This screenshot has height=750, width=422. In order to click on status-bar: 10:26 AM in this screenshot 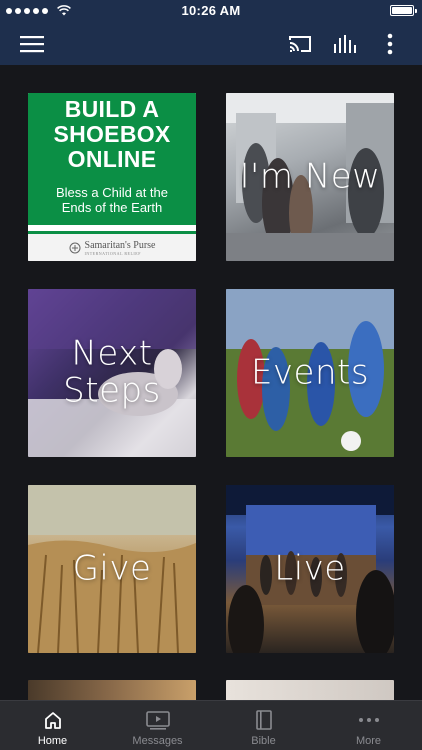, I will do `click(211, 11)`.